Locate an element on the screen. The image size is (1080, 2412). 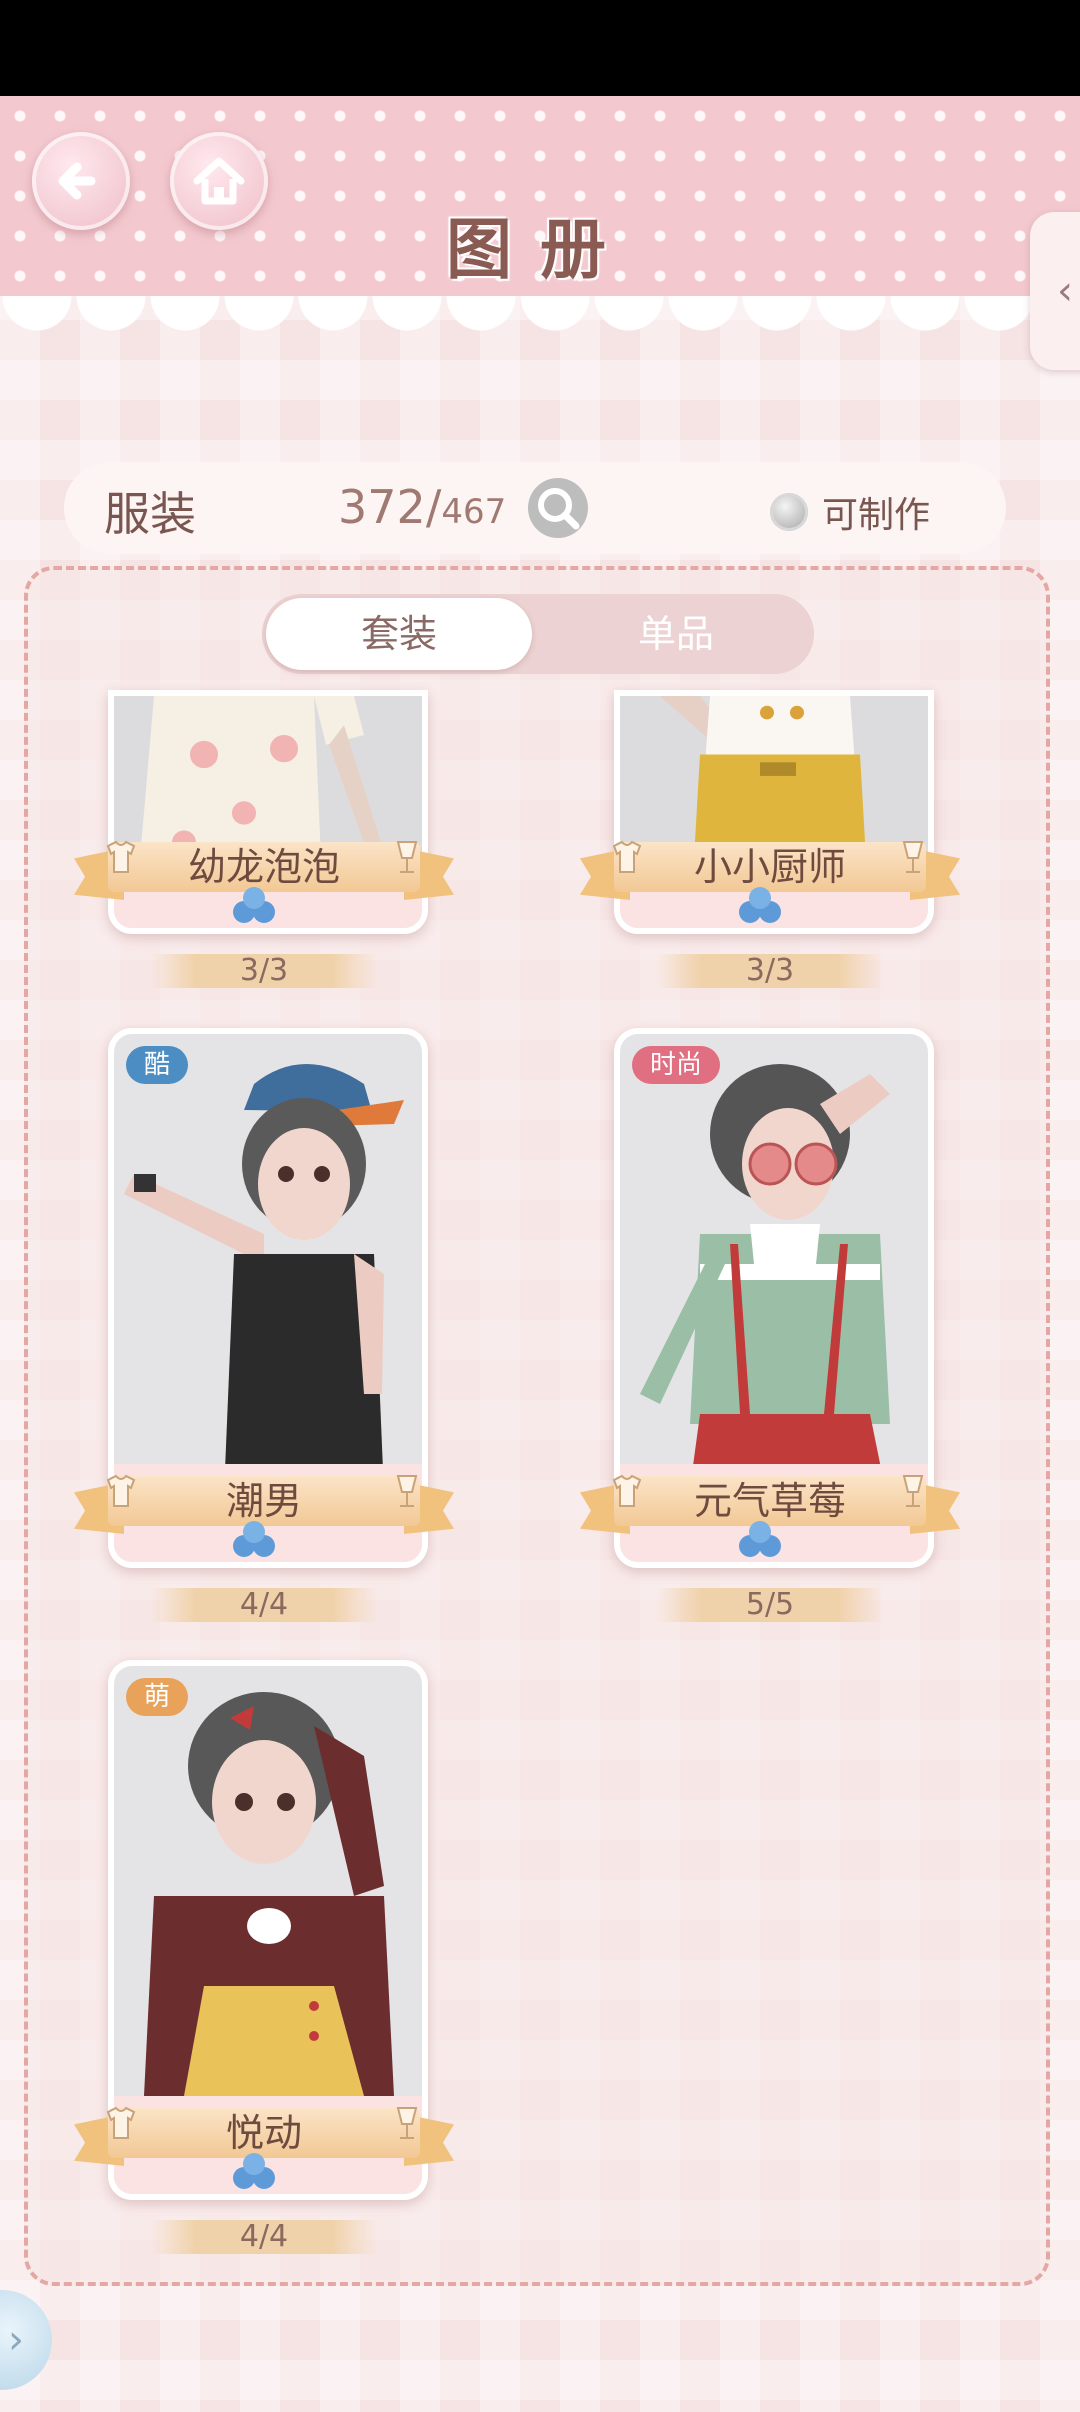
chevron-left-icon: ‹ is located at coordinates (1065, 291).